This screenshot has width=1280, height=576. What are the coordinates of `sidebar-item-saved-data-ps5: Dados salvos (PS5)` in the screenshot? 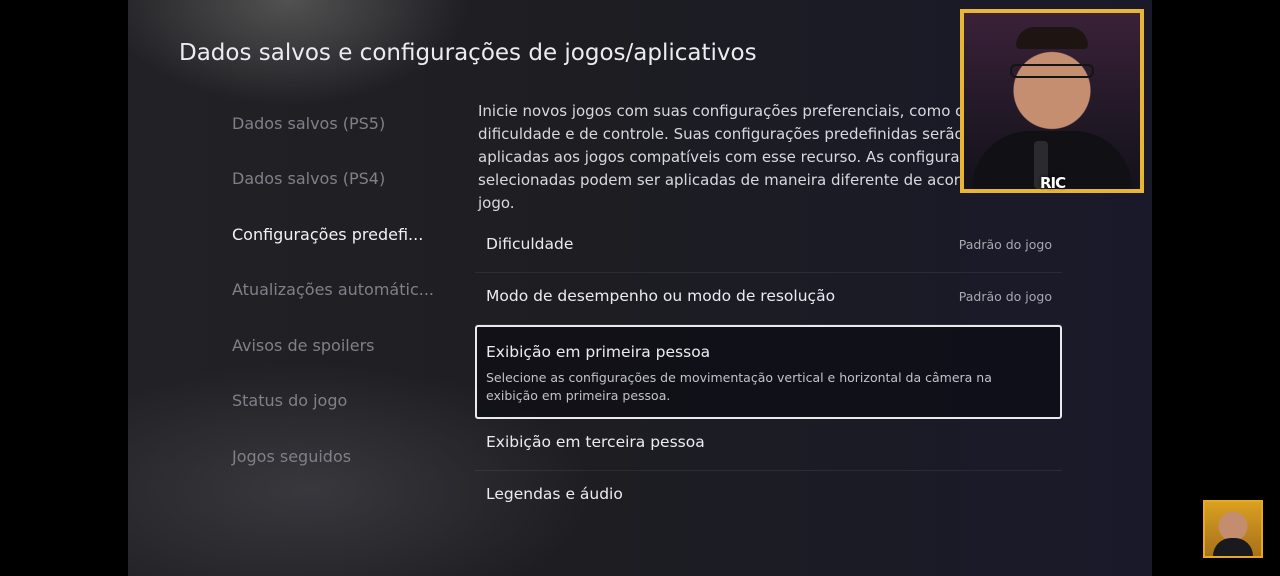 It's located at (308, 124).